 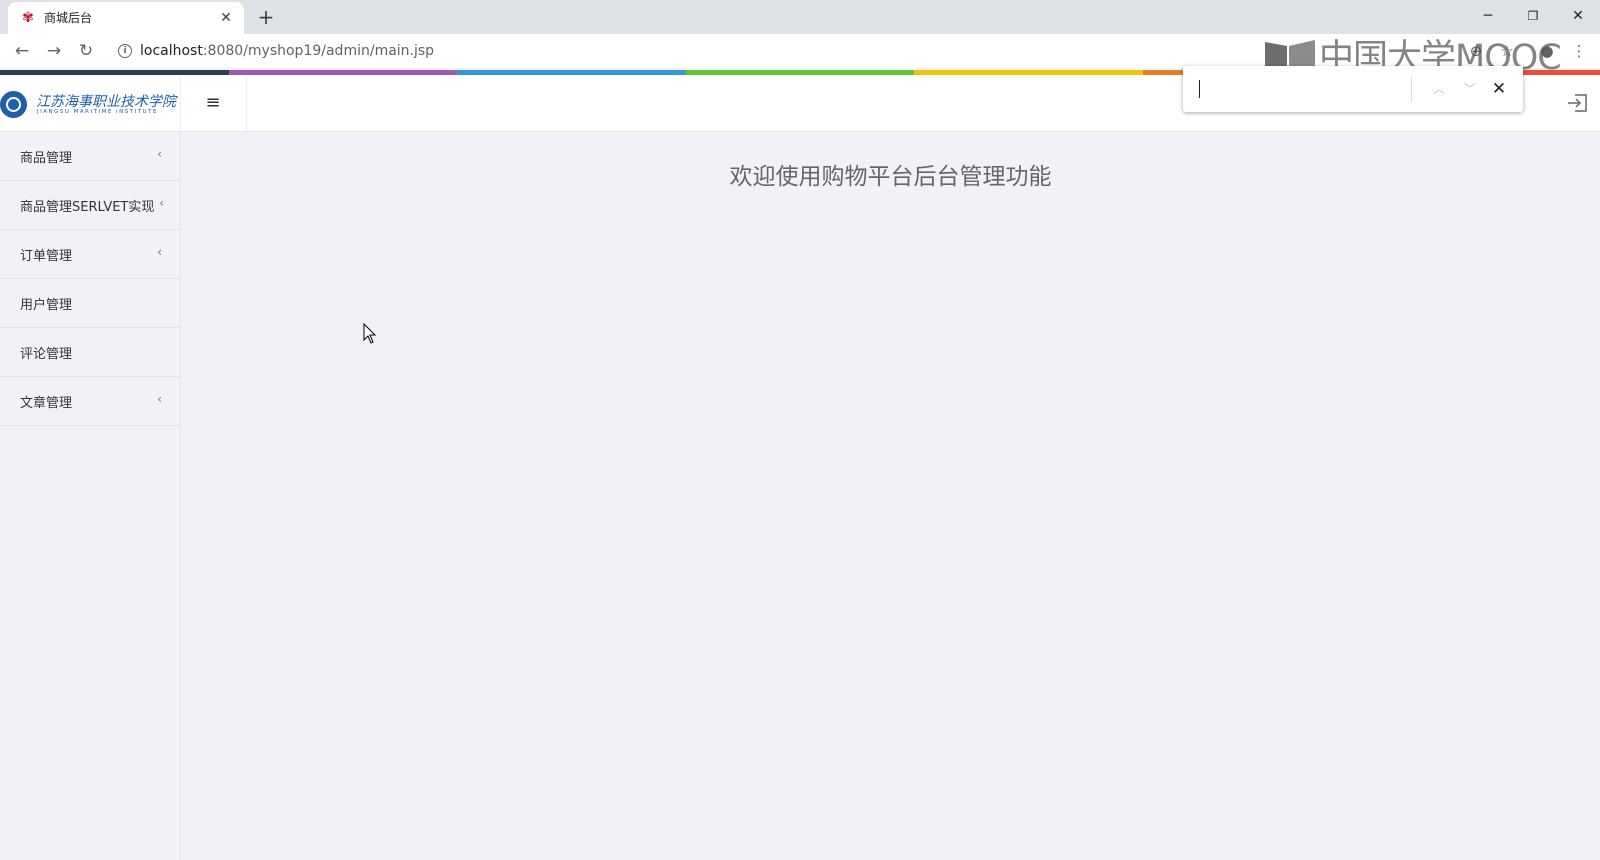 What do you see at coordinates (266, 18) in the screenshot?
I see `new-tab-button: +` at bounding box center [266, 18].